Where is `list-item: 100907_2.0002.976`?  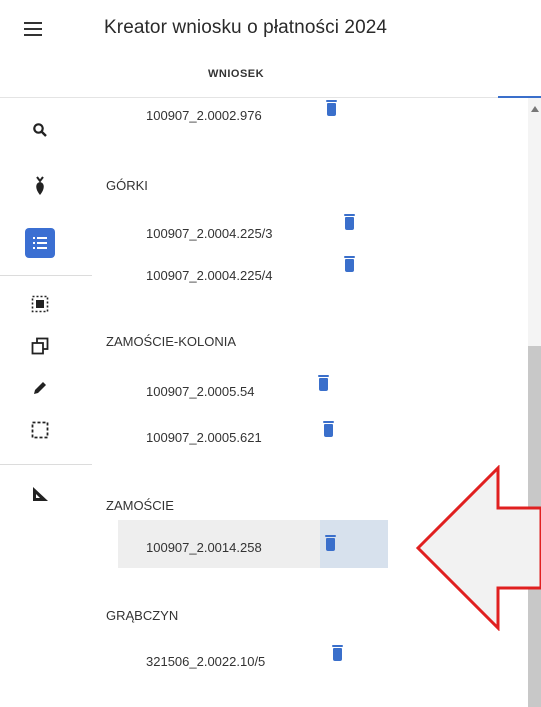 list-item: 100907_2.0002.976 is located at coordinates (243, 122).